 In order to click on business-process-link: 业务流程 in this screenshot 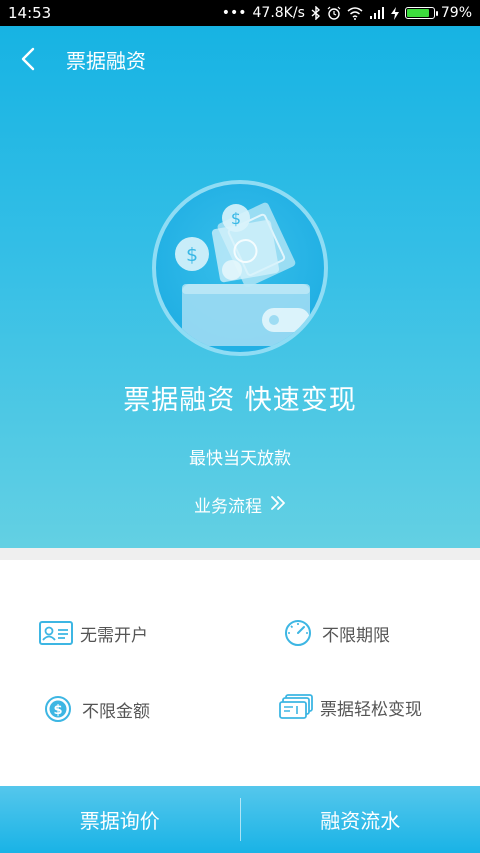, I will do `click(240, 504)`.